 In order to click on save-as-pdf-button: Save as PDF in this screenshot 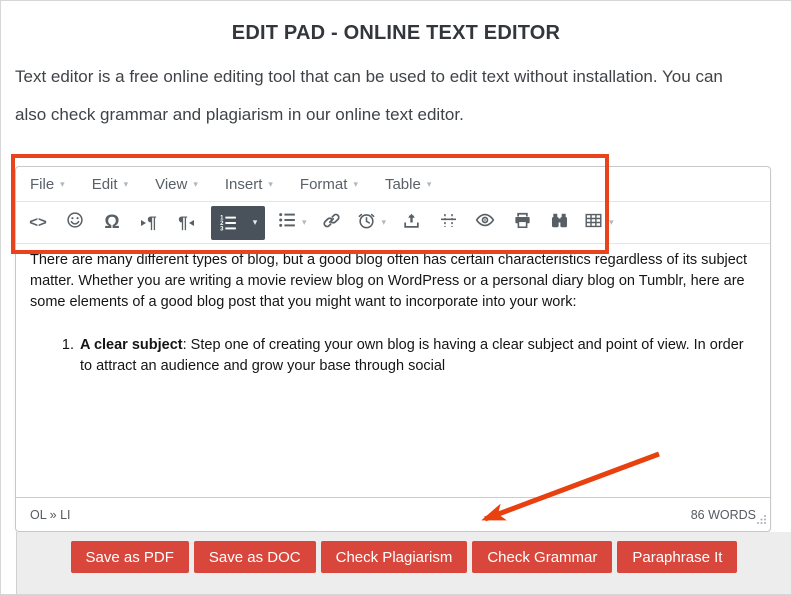, I will do `click(129, 557)`.